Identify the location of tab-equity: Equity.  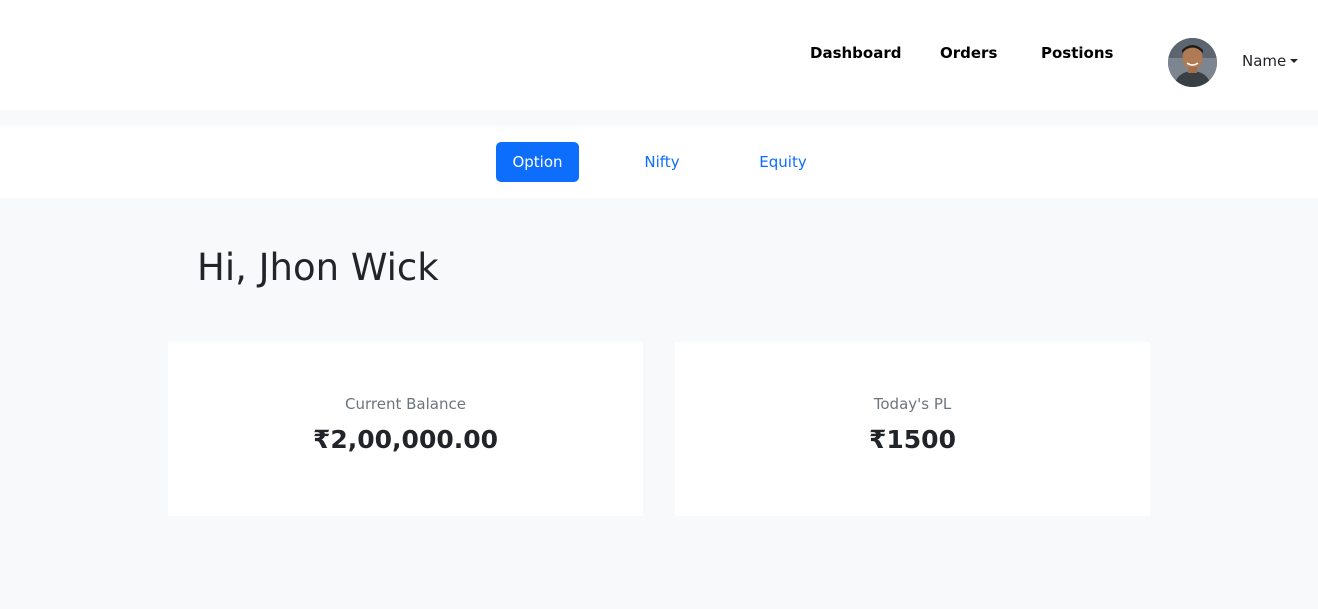
(783, 162).